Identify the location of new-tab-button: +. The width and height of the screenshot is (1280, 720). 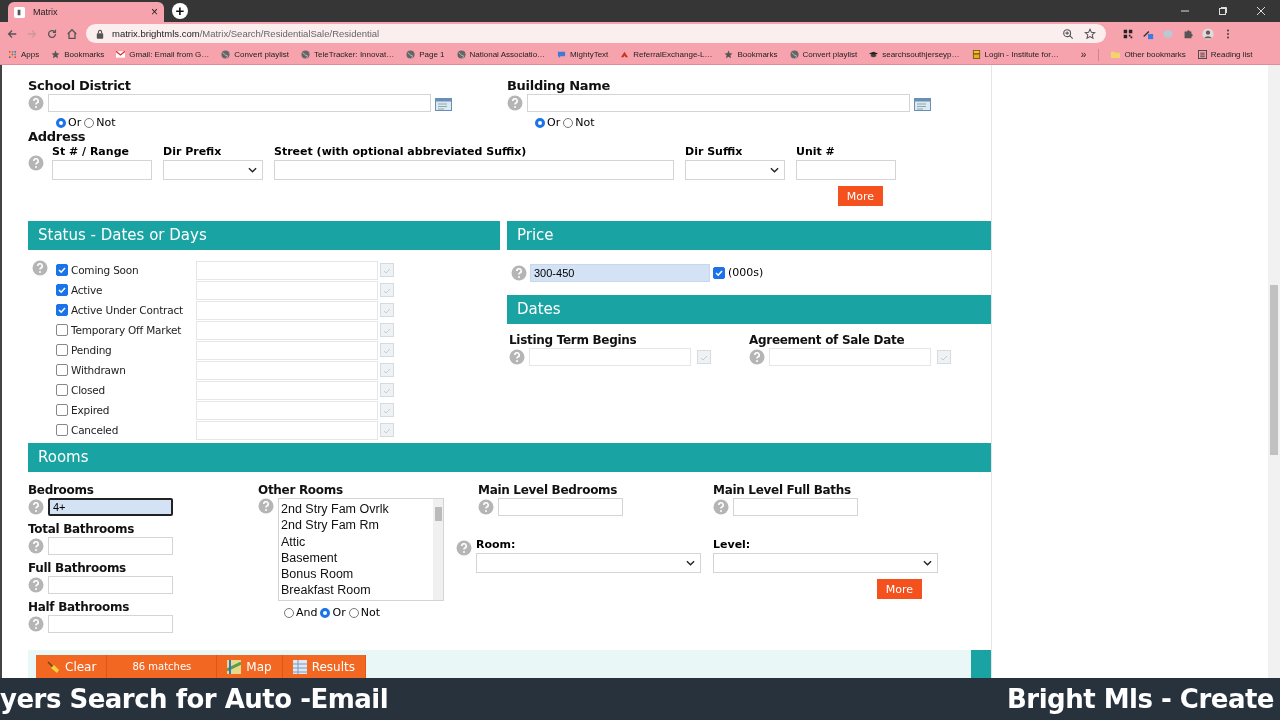
(180, 11).